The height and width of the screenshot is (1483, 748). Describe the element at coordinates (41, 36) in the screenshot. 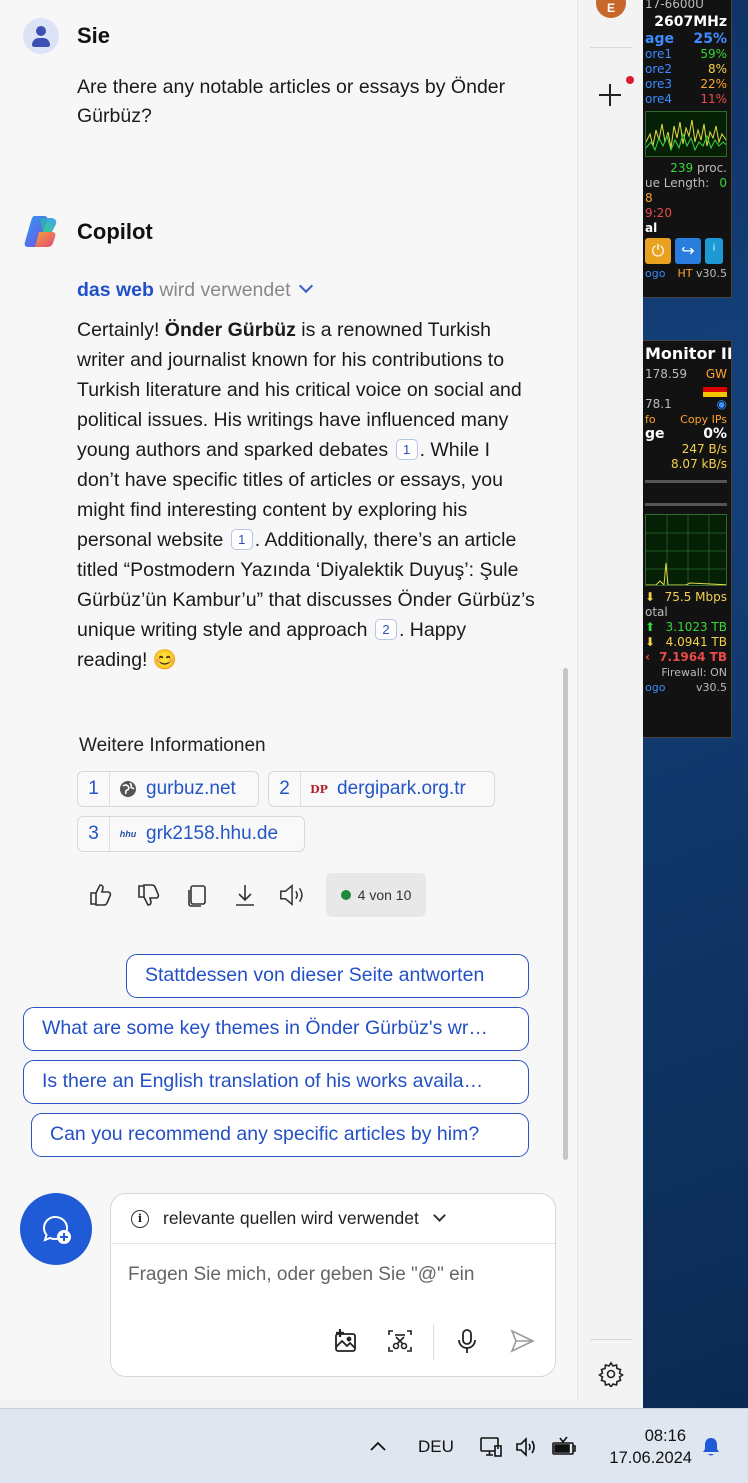

I see `user-avatar-icon` at that location.